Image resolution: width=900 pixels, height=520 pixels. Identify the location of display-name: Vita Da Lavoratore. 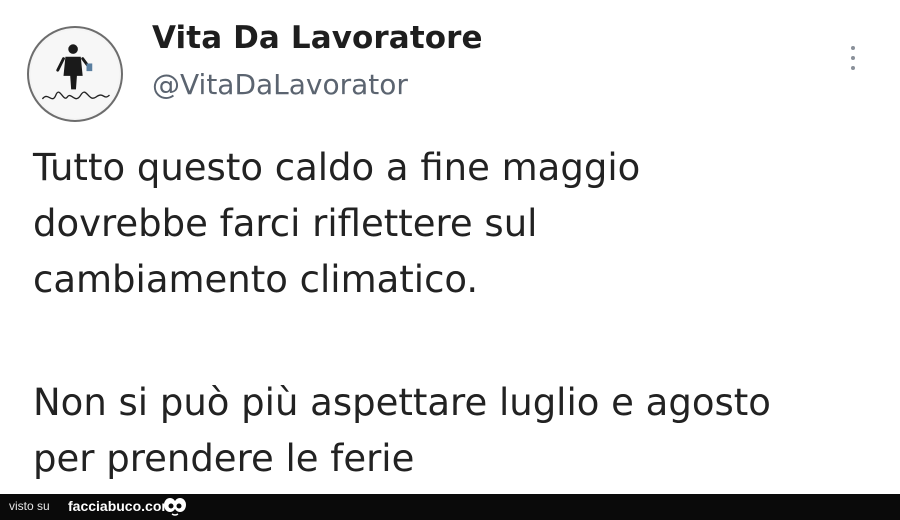
(317, 38).